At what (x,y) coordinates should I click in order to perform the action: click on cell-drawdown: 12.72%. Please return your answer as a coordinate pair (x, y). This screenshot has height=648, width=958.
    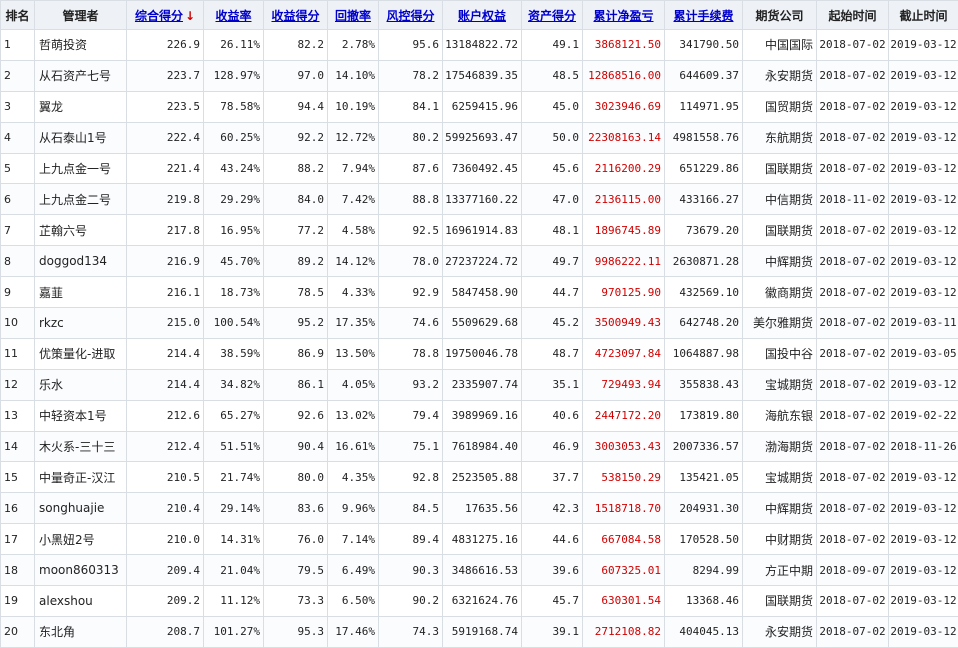
    Looking at the image, I should click on (353, 137).